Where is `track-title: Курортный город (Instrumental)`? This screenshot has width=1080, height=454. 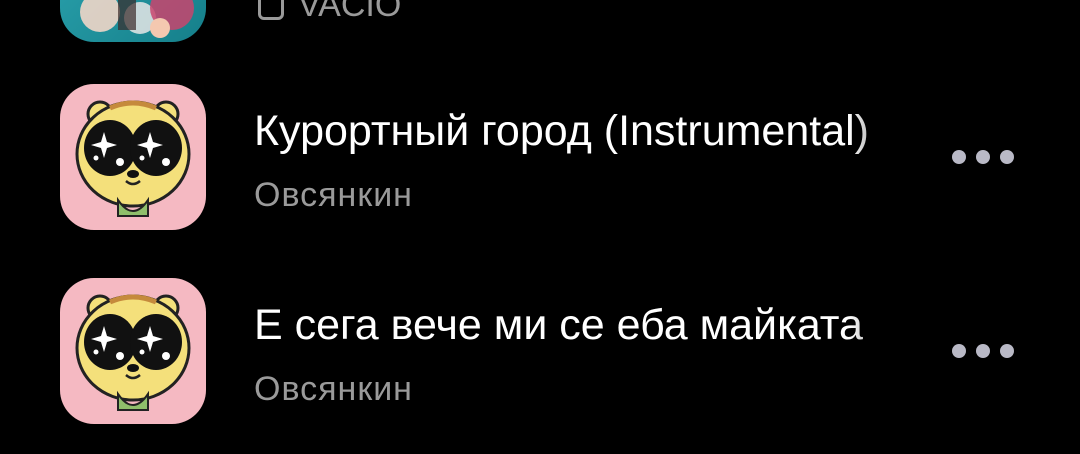
track-title: Курортный город (Instrumental) is located at coordinates (561, 131).